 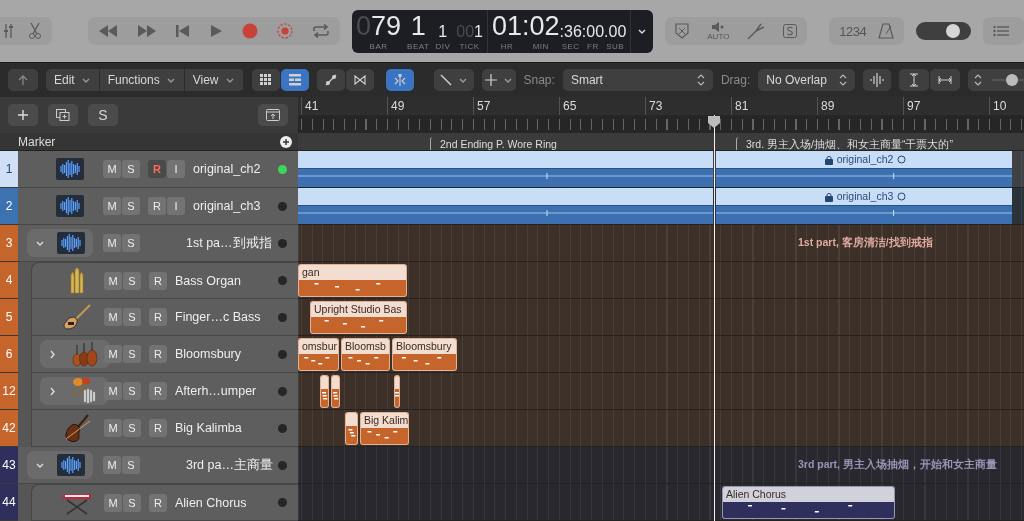 What do you see at coordinates (384, 428) in the screenshot?
I see `midi-region: Big Kalim` at bounding box center [384, 428].